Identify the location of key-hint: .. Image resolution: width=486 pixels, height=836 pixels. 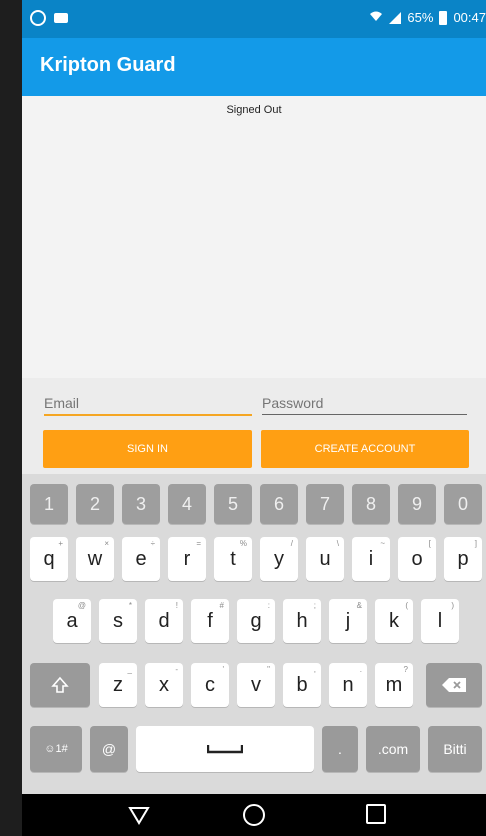
(360, 669).